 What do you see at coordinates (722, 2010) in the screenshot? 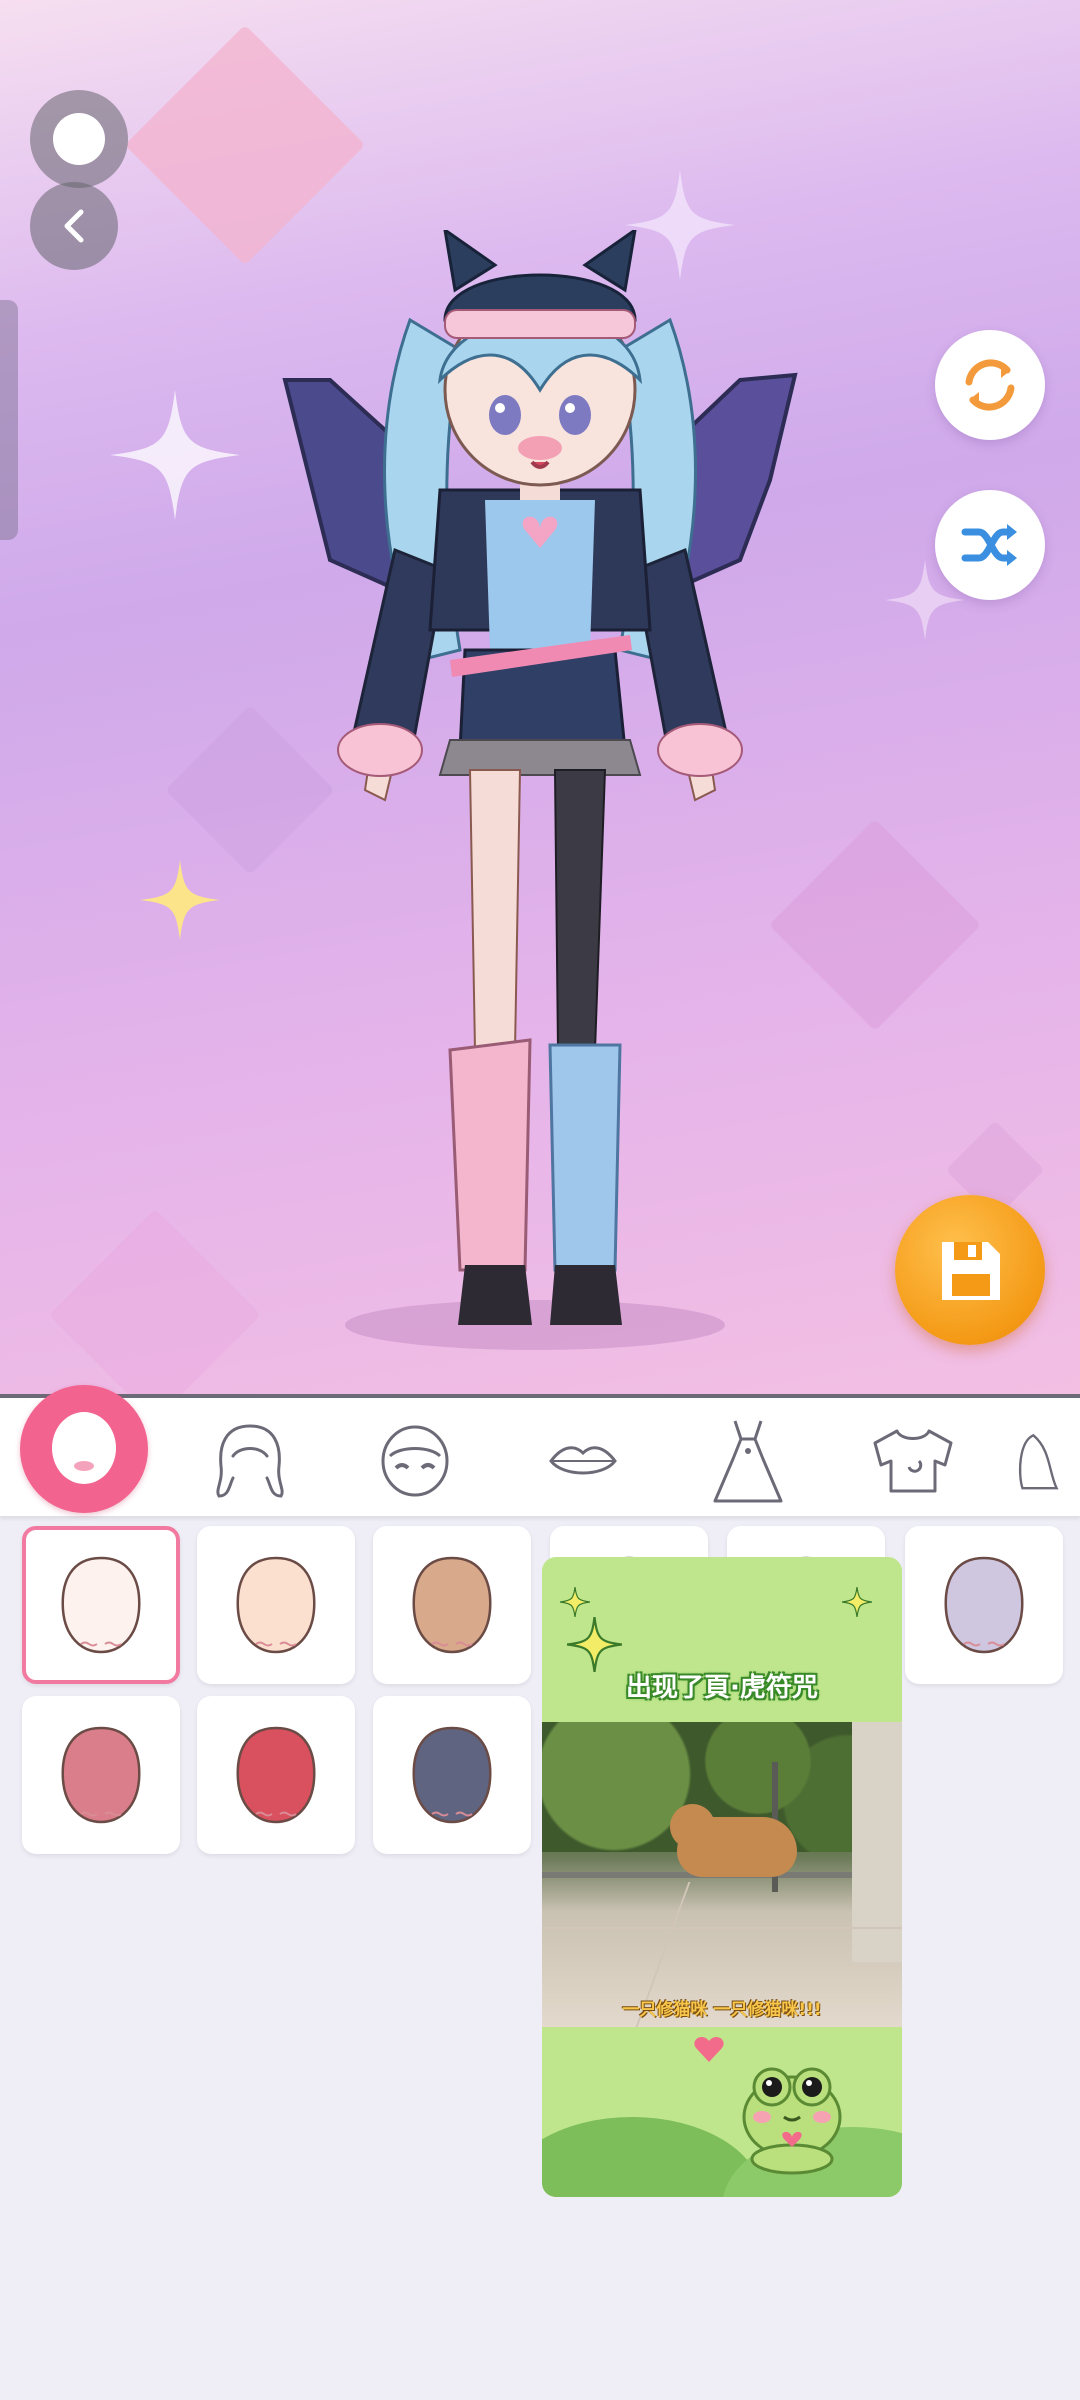
I see `ad-caption: 一只修猫咪 一只修猫咪!!!` at bounding box center [722, 2010].